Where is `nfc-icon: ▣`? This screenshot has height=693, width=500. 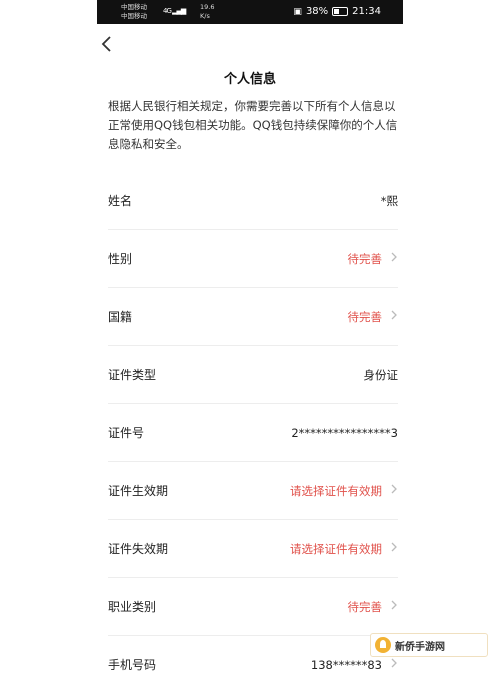 nfc-icon: ▣ is located at coordinates (297, 11).